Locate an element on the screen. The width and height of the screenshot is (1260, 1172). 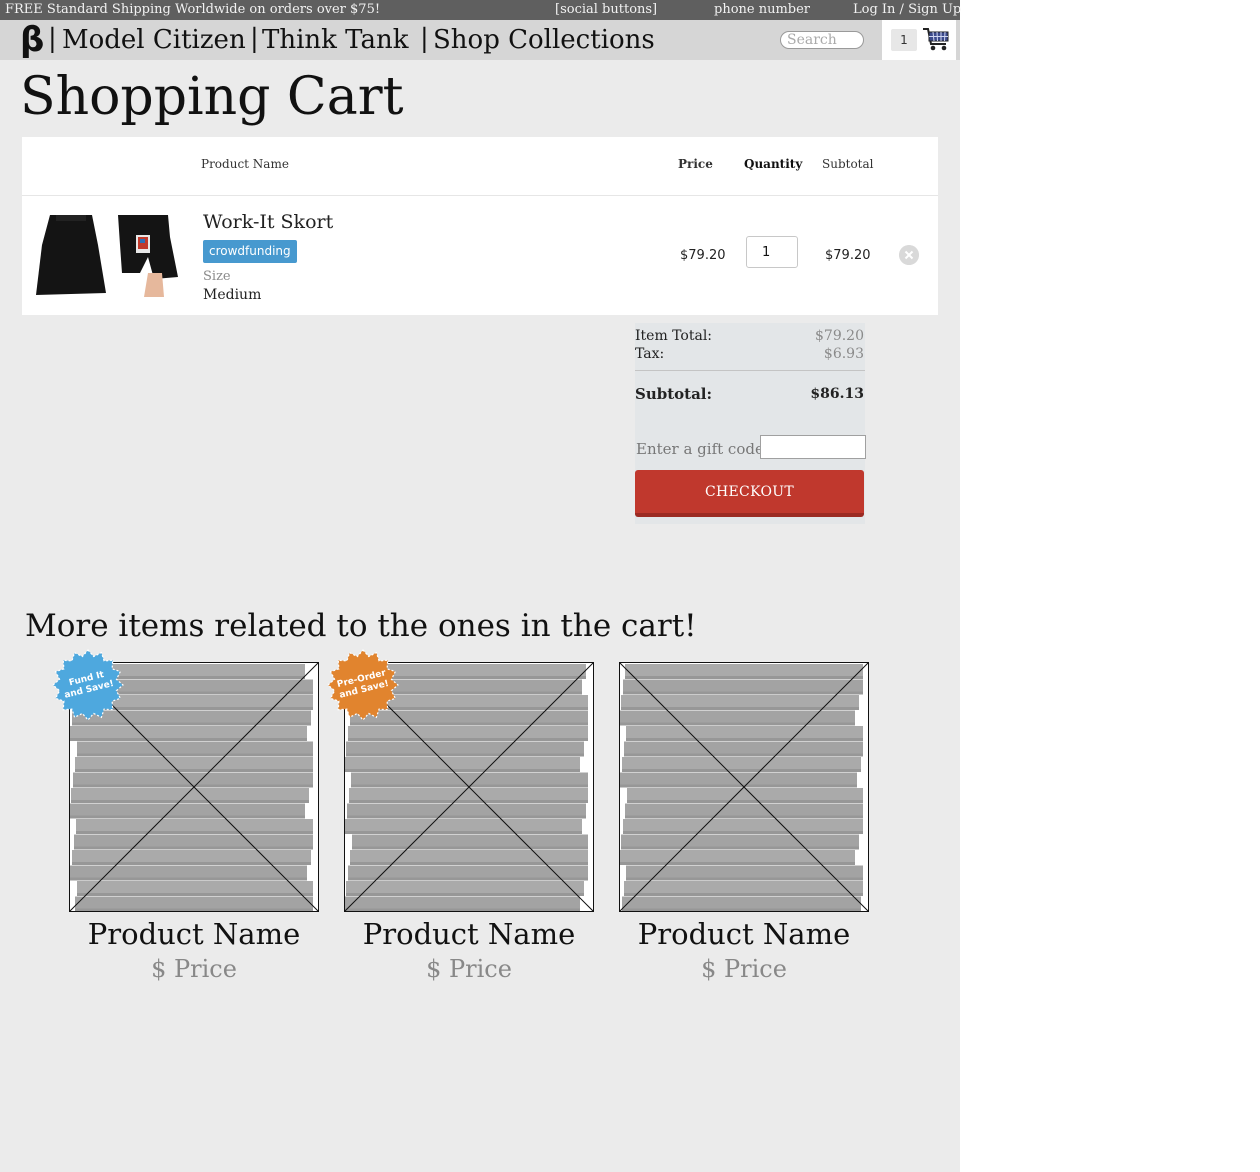
column-header-price: Price is located at coordinates (695, 164).